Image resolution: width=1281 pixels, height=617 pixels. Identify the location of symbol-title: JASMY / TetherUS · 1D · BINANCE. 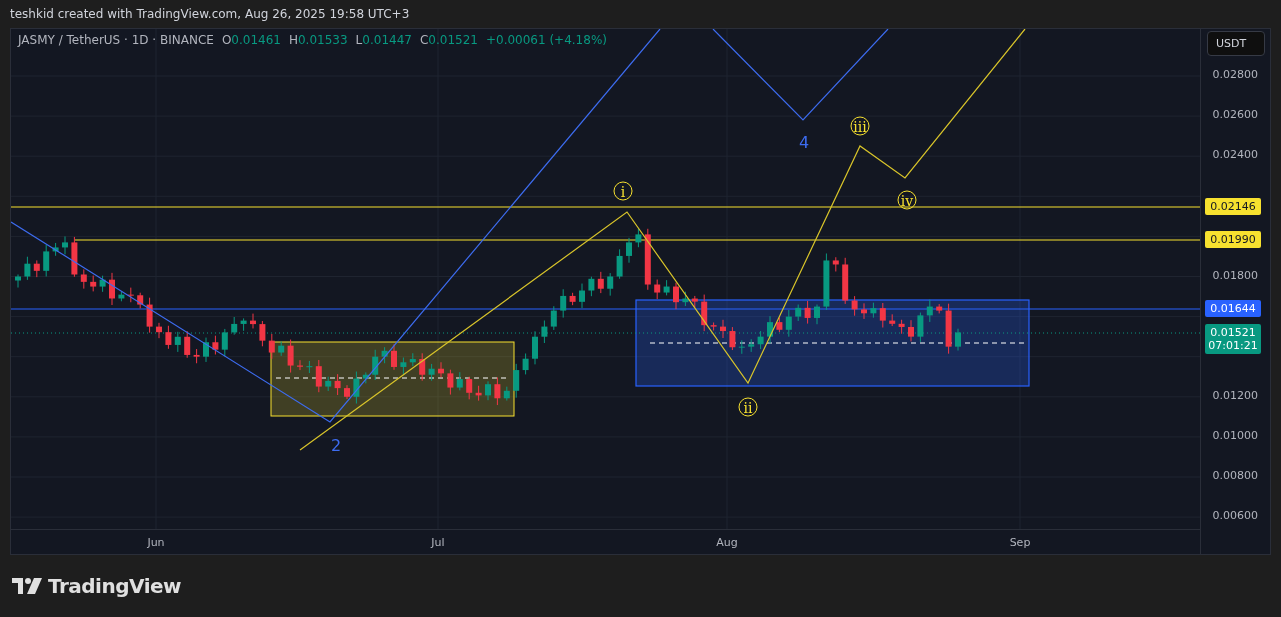
(116, 40).